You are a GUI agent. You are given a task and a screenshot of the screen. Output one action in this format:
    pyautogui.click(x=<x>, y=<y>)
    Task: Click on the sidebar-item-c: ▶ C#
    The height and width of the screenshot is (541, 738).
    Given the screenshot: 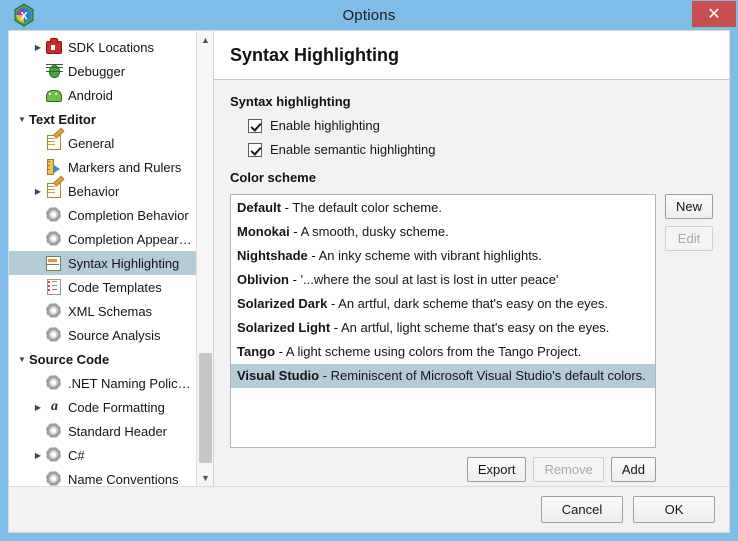 What is the action you would take?
    pyautogui.click(x=102, y=455)
    